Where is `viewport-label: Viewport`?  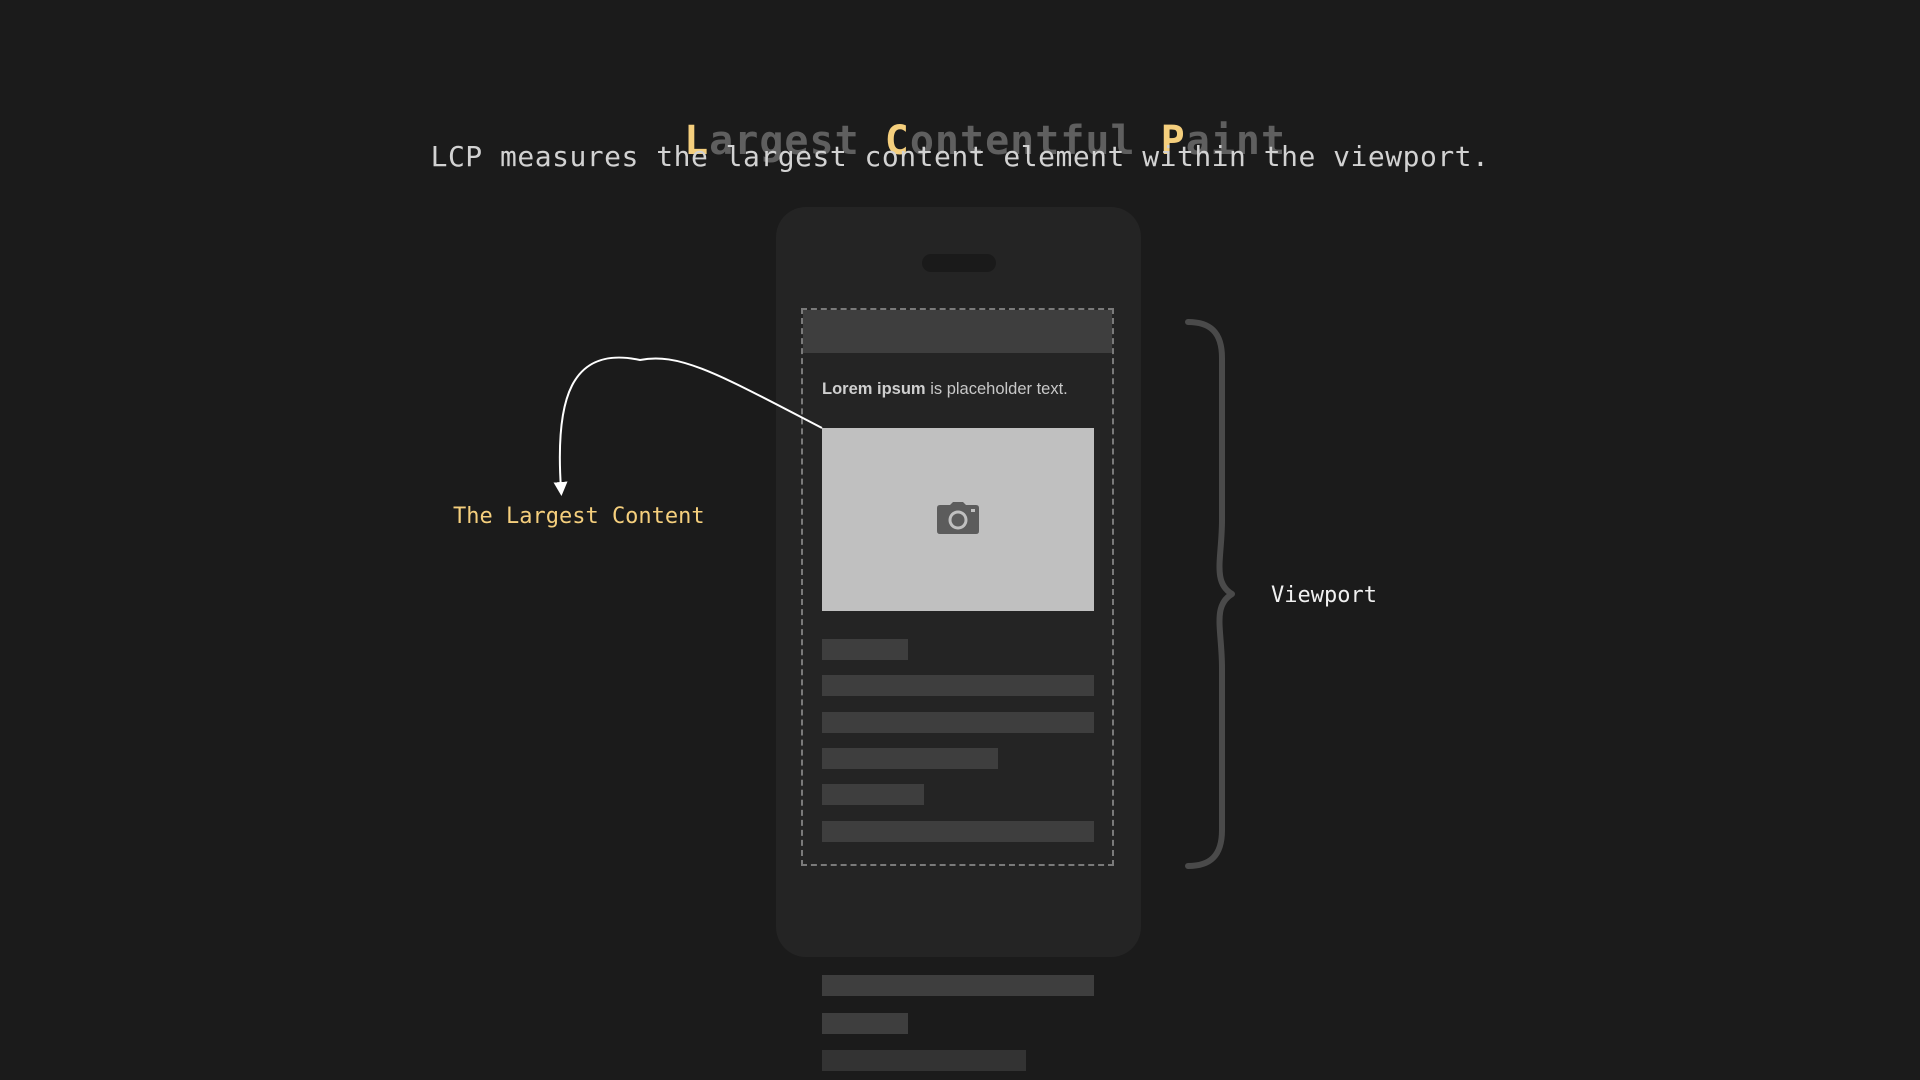 viewport-label: Viewport is located at coordinates (1324, 595).